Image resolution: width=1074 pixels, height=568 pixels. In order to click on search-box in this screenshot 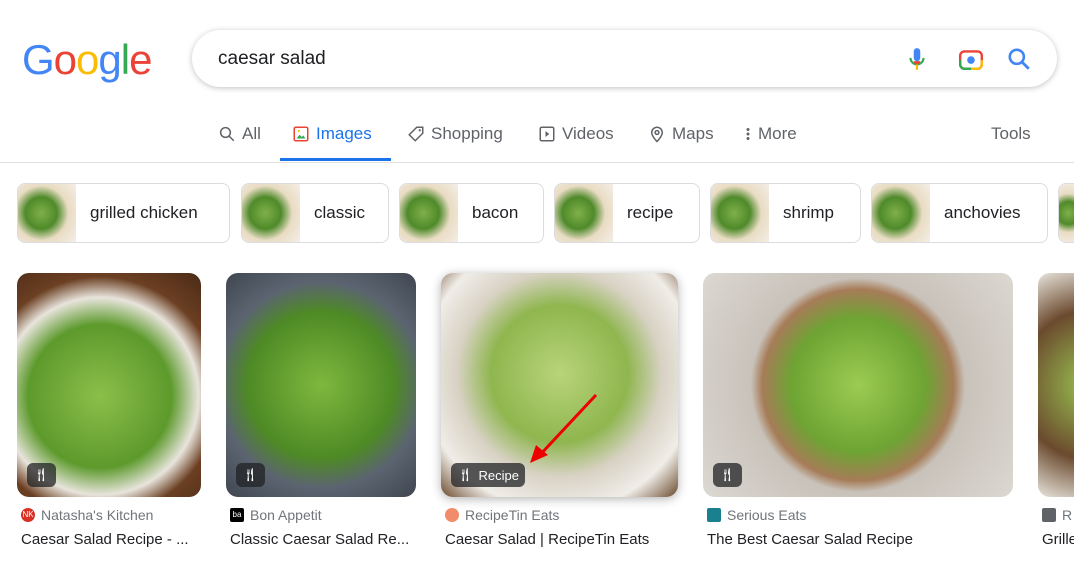, I will do `click(624, 58)`.